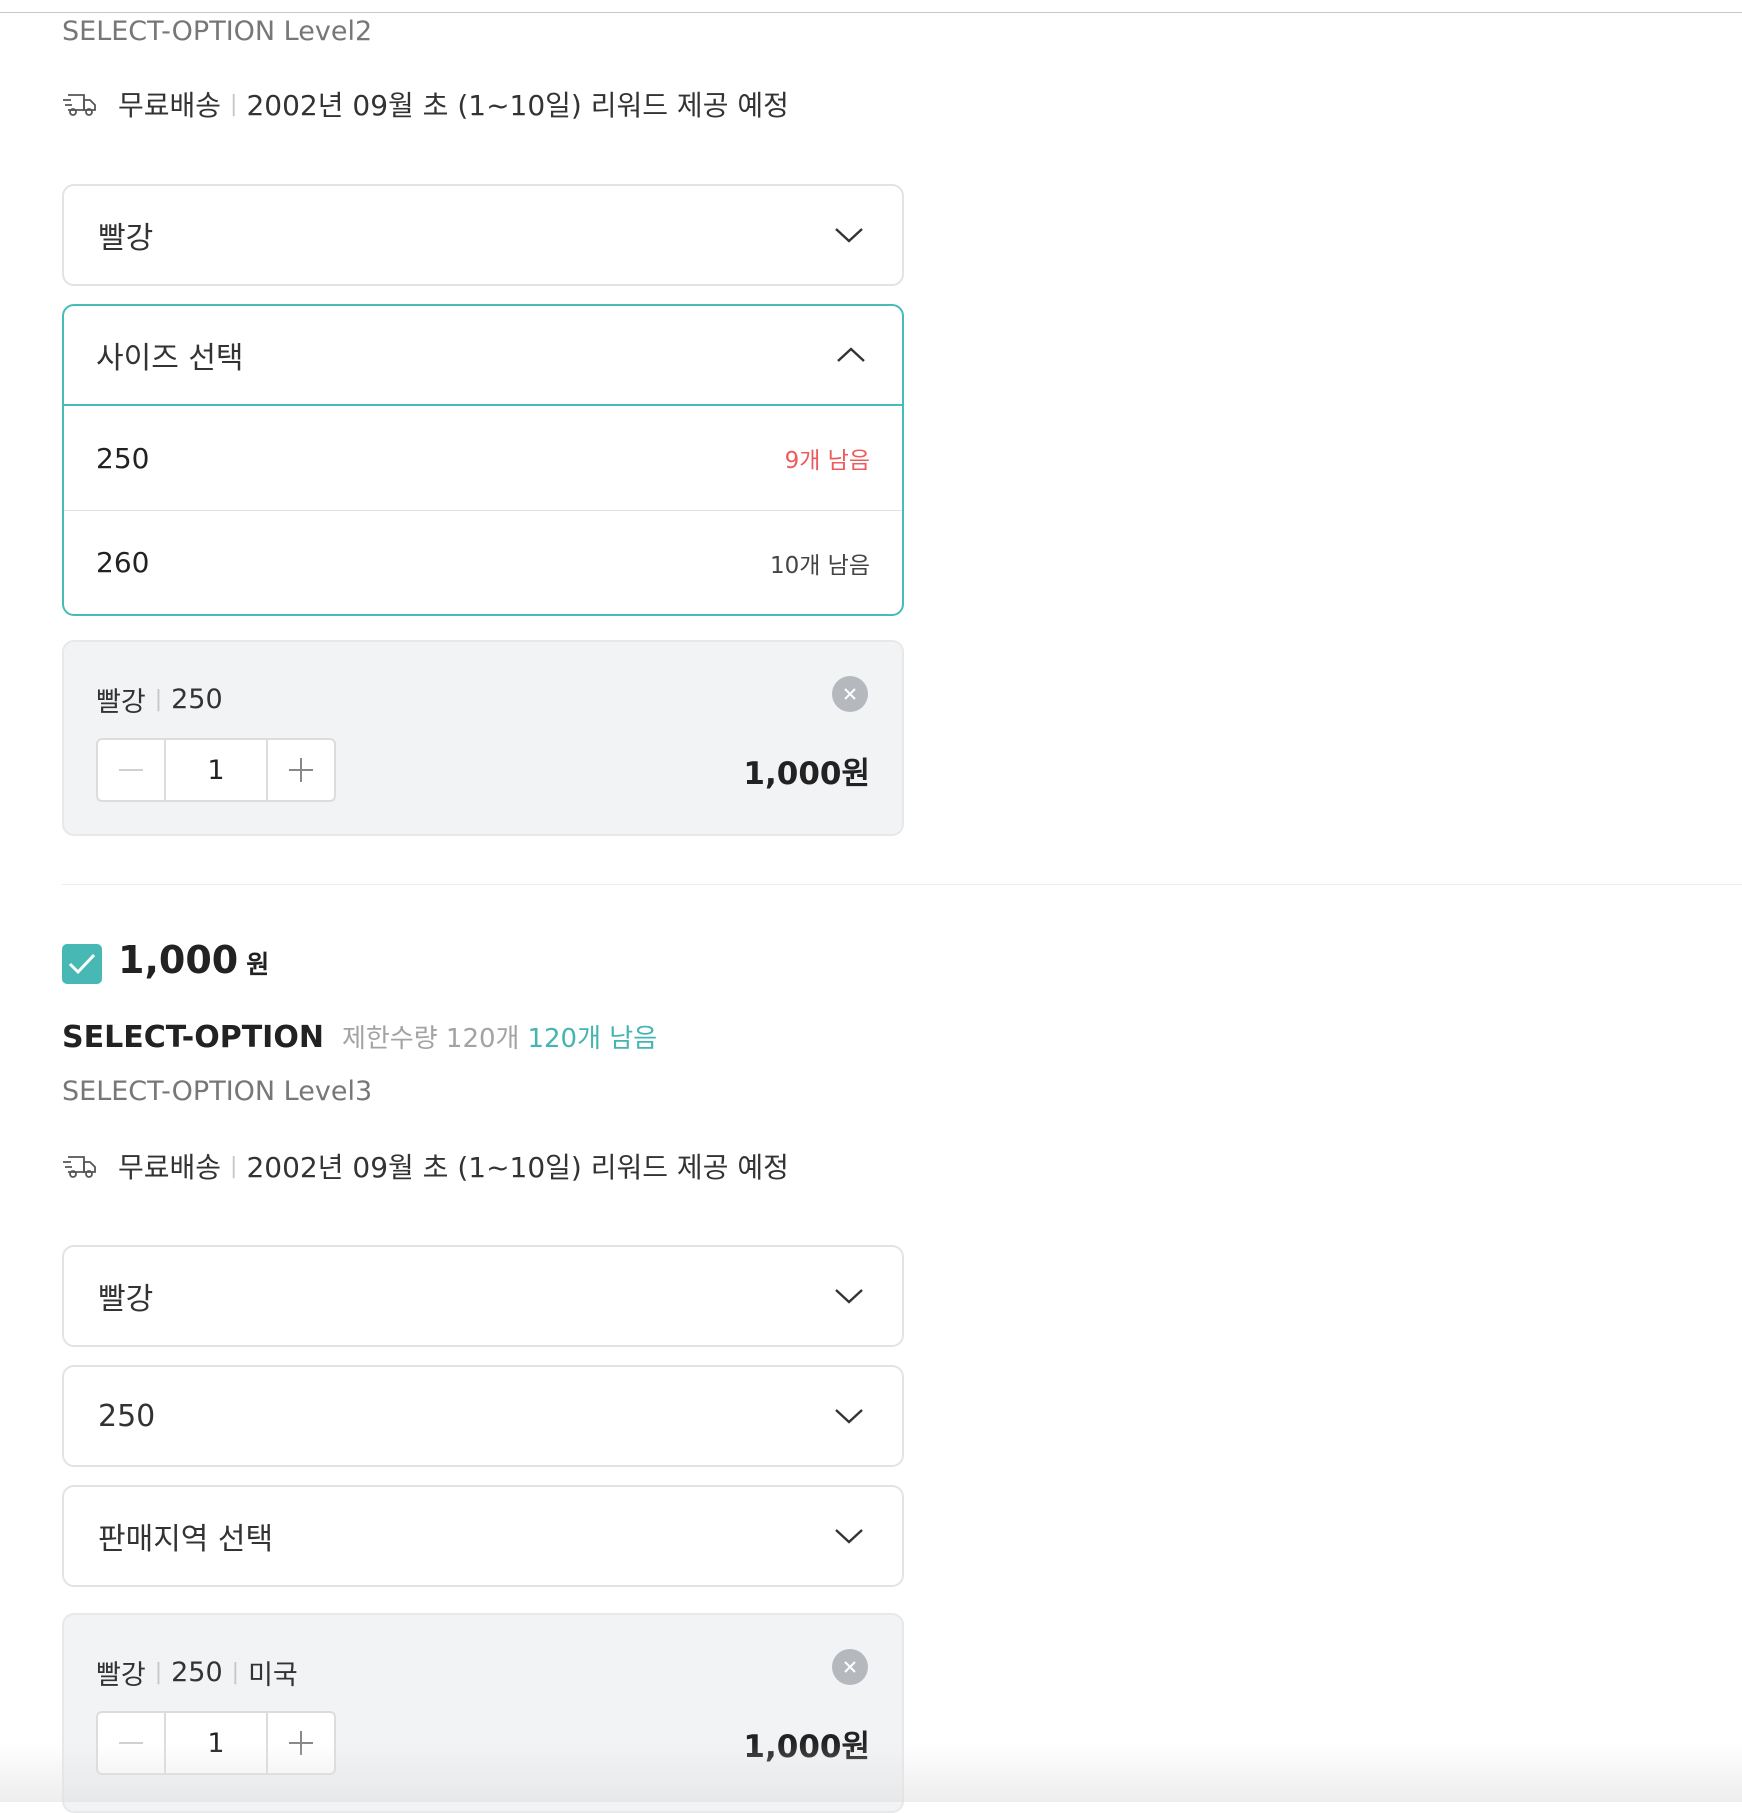 The image size is (1742, 1813). I want to click on reward-checkbox, so click(82, 964).